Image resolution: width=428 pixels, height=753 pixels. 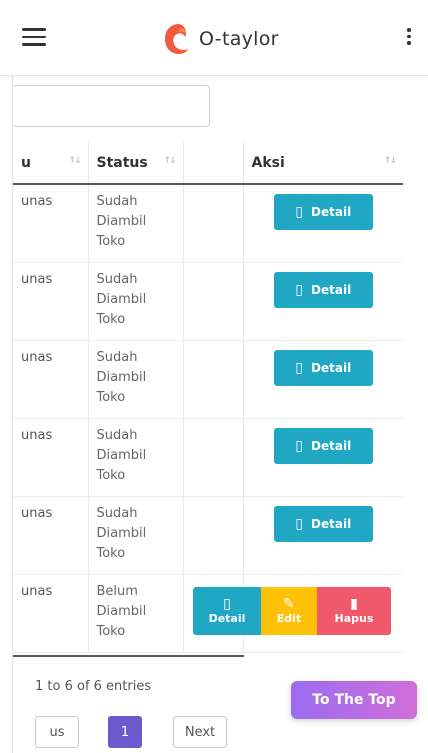 What do you see at coordinates (289, 604) in the screenshot?
I see `edit-icon: ✎` at bounding box center [289, 604].